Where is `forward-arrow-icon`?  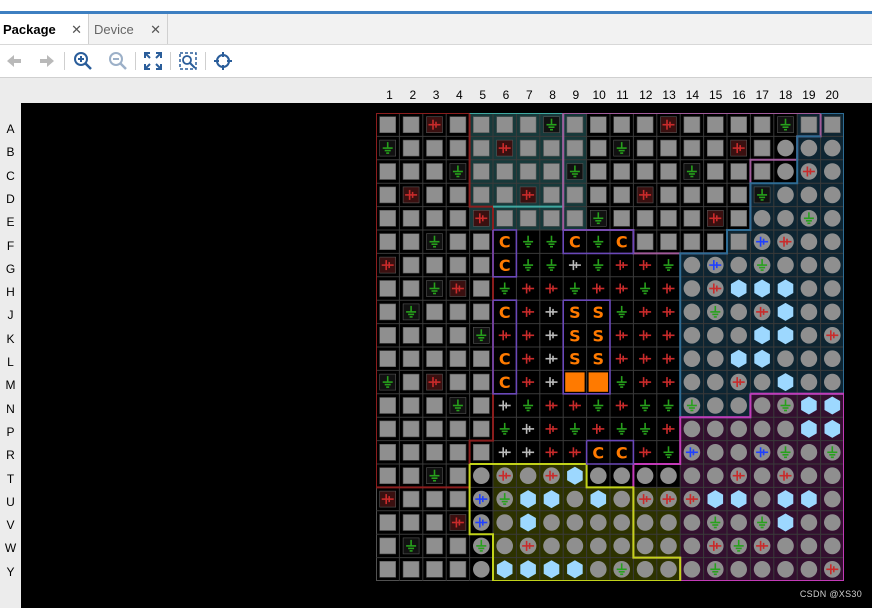 forward-arrow-icon is located at coordinates (47, 61).